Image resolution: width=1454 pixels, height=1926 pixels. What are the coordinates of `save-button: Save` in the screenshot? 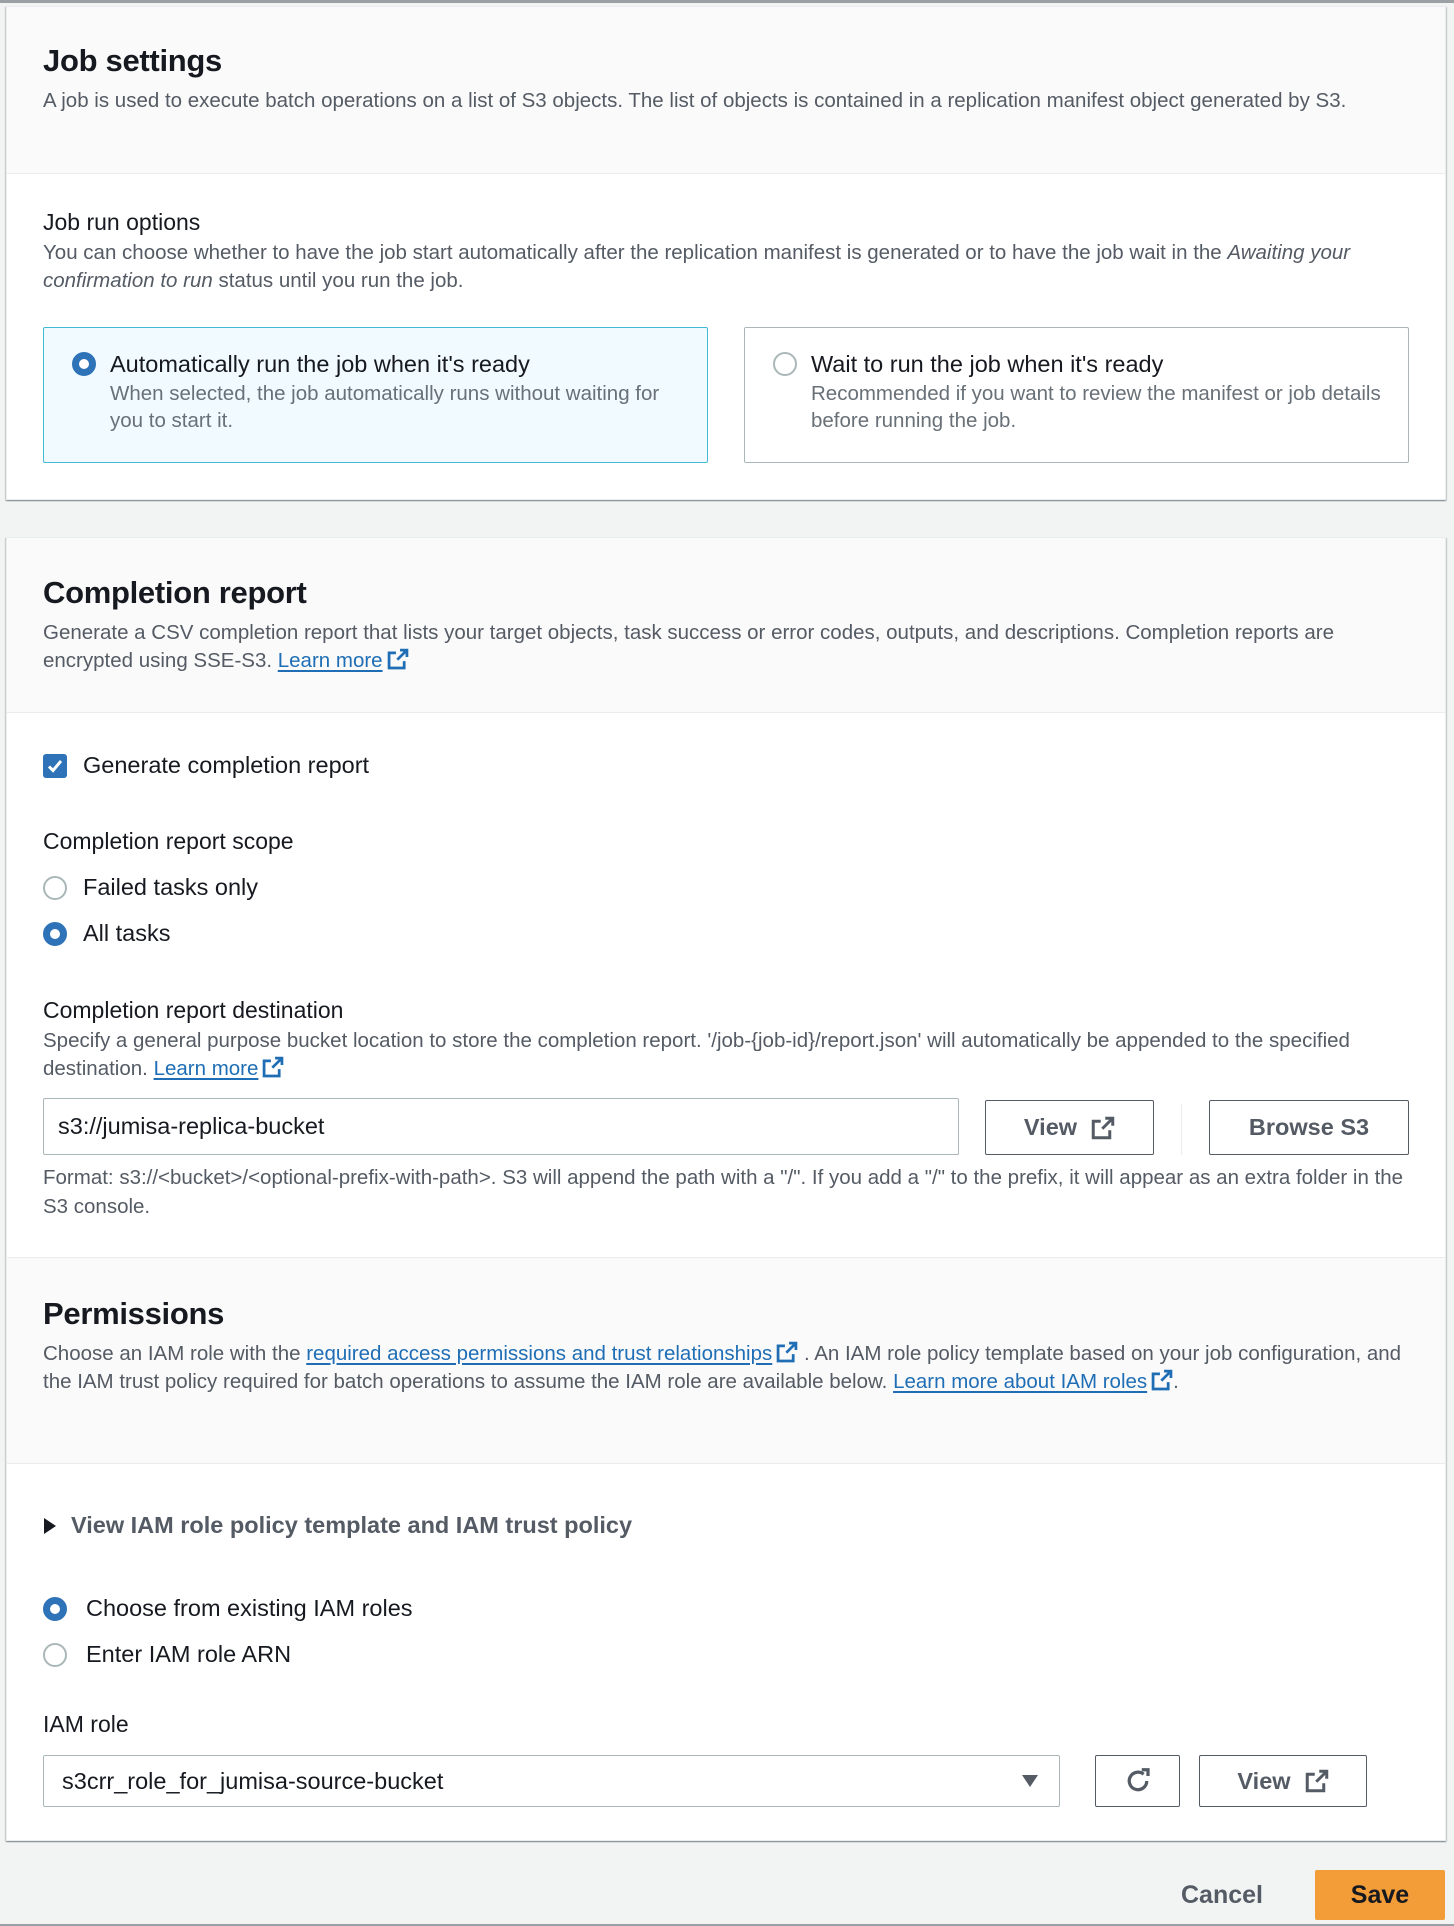 It's located at (1380, 1895).